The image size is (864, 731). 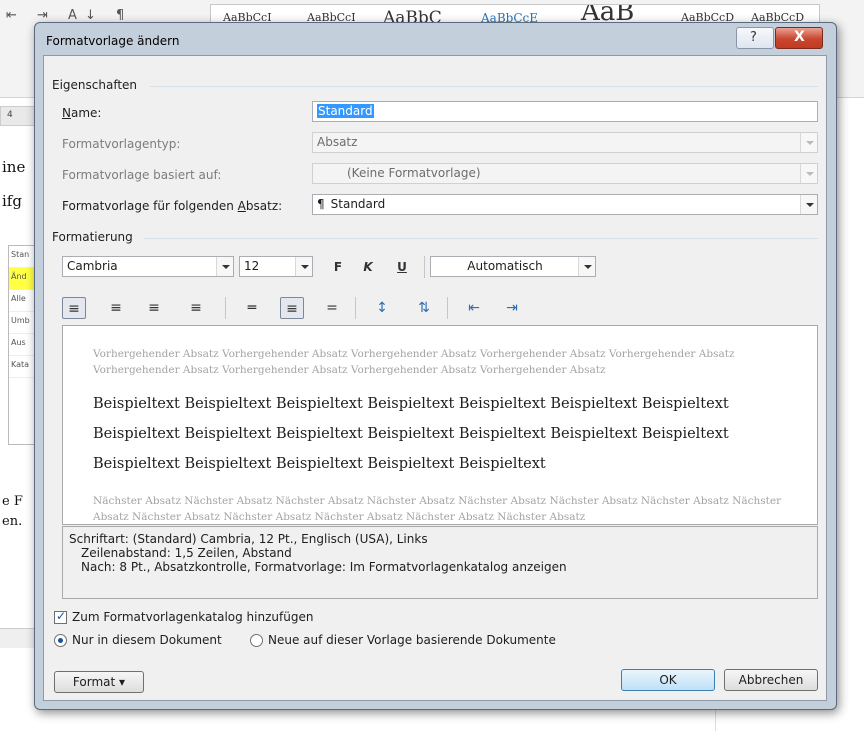 What do you see at coordinates (147, 640) in the screenshot?
I see `only-this-doc-label: Nur in diesem Dokument` at bounding box center [147, 640].